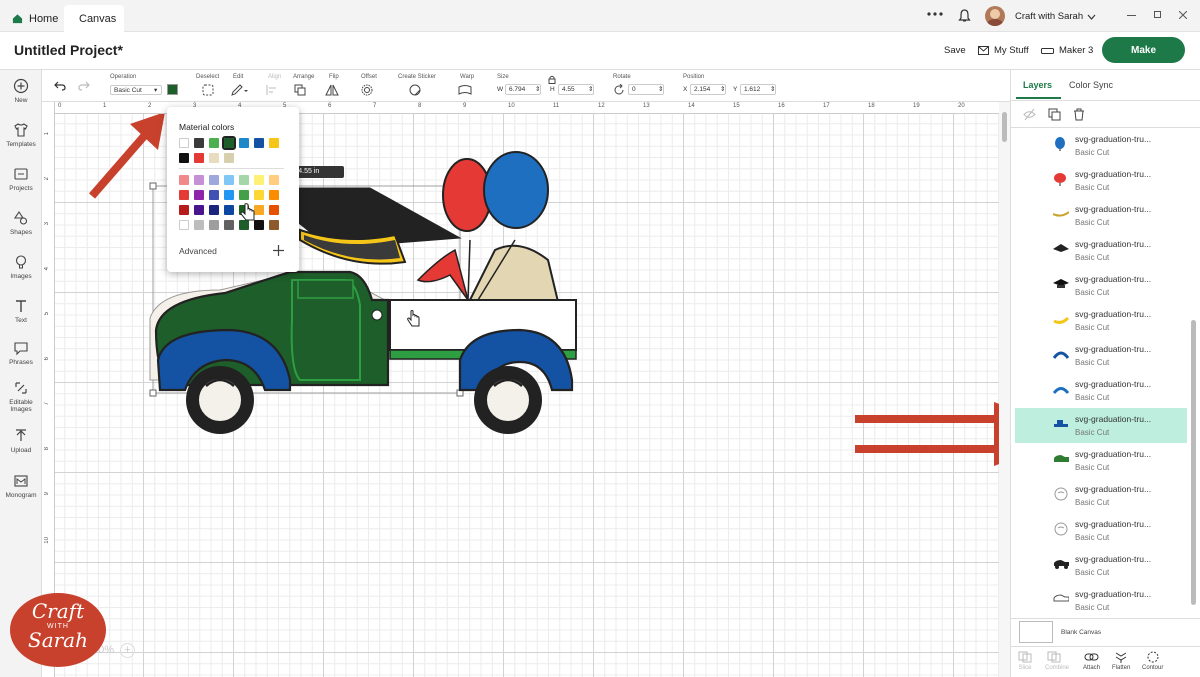 The image size is (1200, 677). I want to click on hide-icon, so click(1029, 114).